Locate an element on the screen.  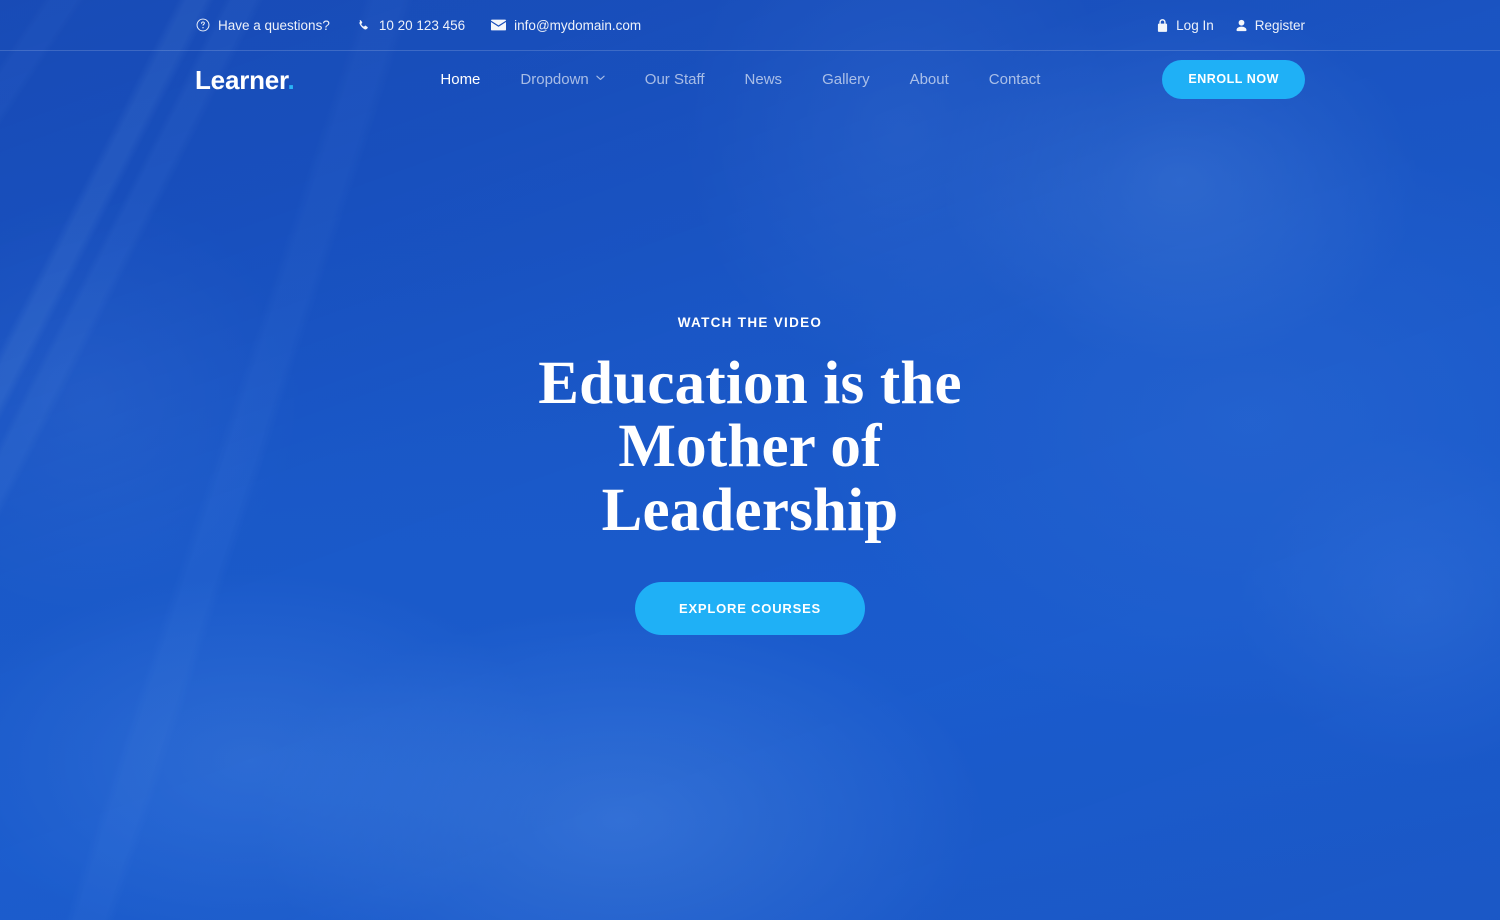
nav-item-about: About is located at coordinates (929, 79).